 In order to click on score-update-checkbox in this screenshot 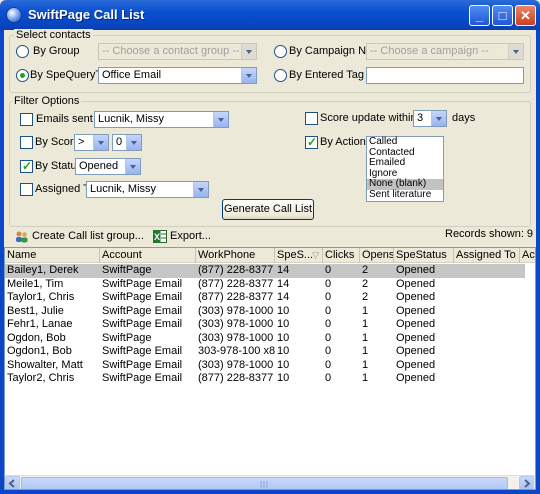, I will do `click(311, 118)`.